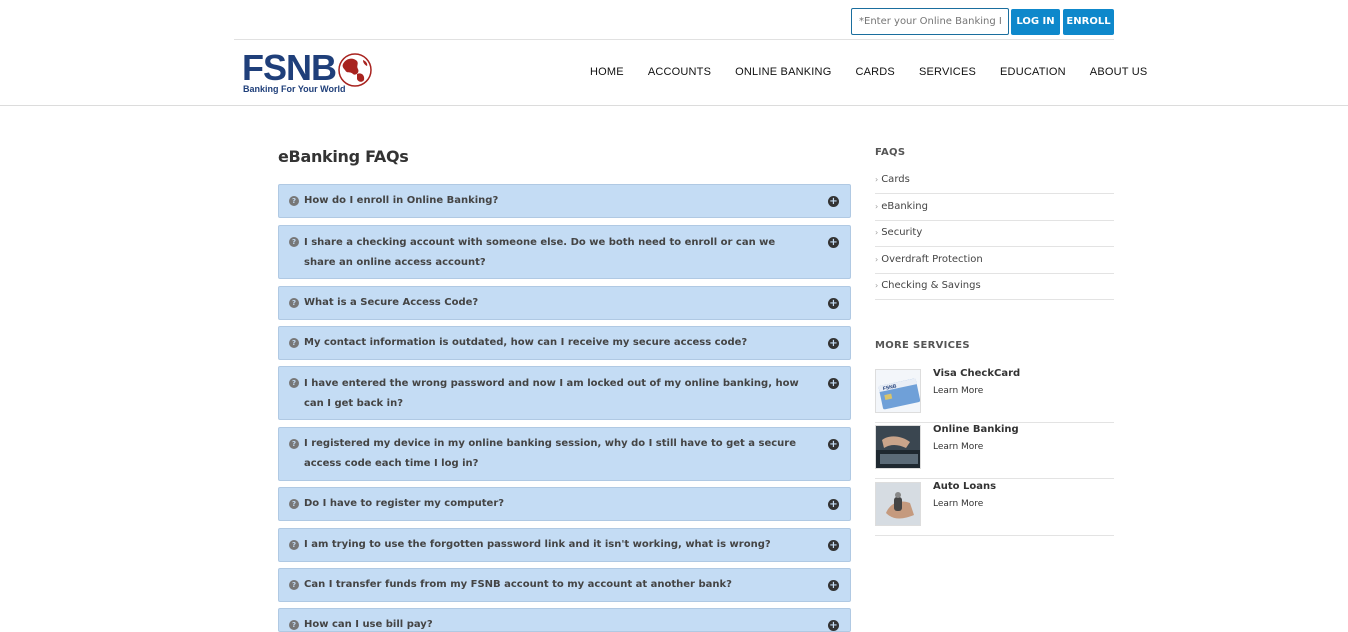  What do you see at coordinates (931, 285) in the screenshot?
I see `sidebar-link-label: Checking & Savings` at bounding box center [931, 285].